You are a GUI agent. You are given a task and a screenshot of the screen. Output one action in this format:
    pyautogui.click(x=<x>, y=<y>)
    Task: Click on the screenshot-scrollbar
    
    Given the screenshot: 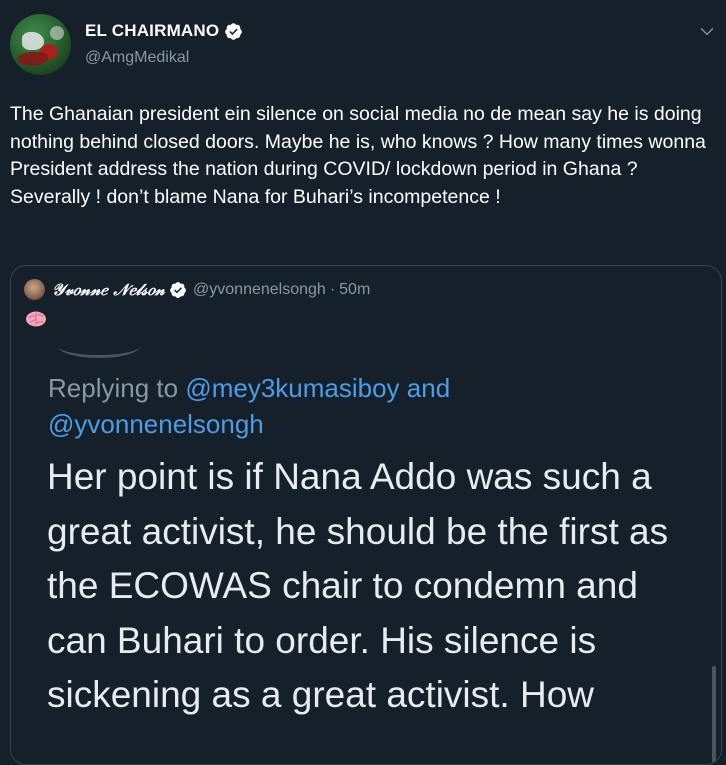 What is the action you would take?
    pyautogui.click(x=714, y=715)
    